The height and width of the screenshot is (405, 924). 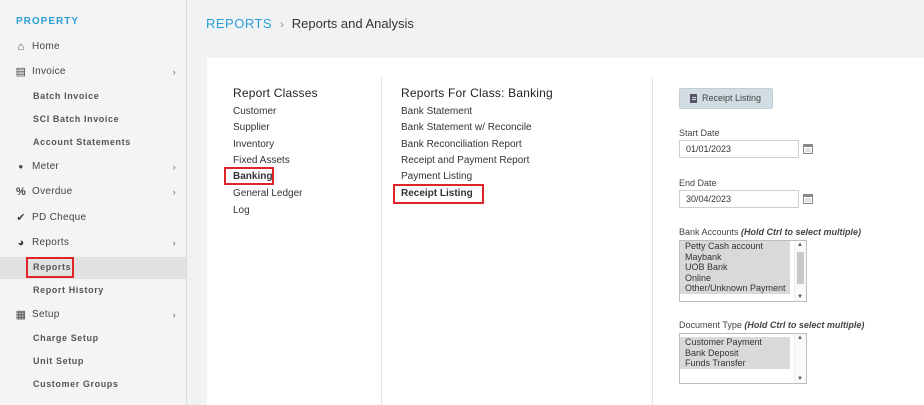 What do you see at coordinates (477, 93) in the screenshot?
I see `reports-for-class-heading: Reports For Class: Banking` at bounding box center [477, 93].